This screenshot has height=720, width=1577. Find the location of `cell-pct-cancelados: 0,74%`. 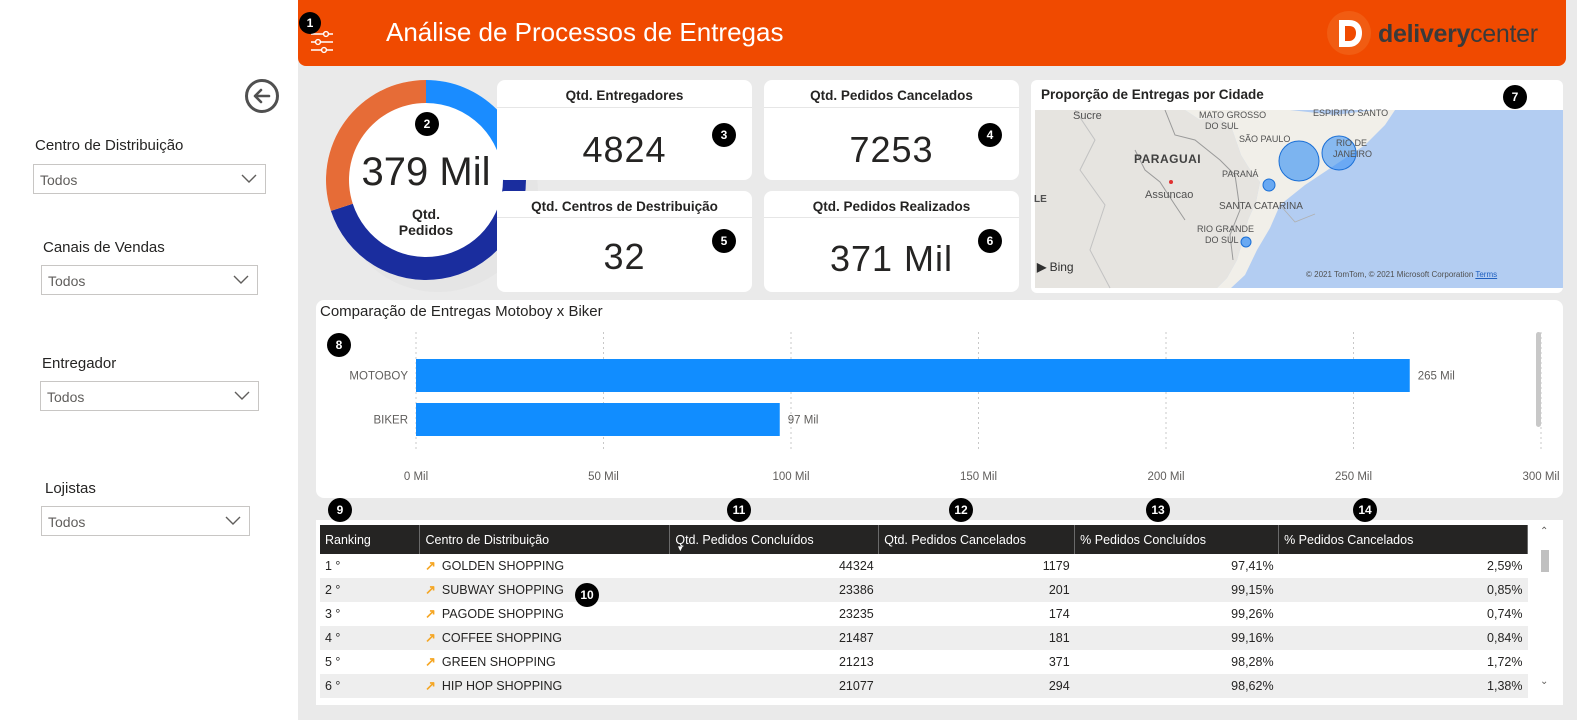

cell-pct-cancelados: 0,74% is located at coordinates (1505, 614).